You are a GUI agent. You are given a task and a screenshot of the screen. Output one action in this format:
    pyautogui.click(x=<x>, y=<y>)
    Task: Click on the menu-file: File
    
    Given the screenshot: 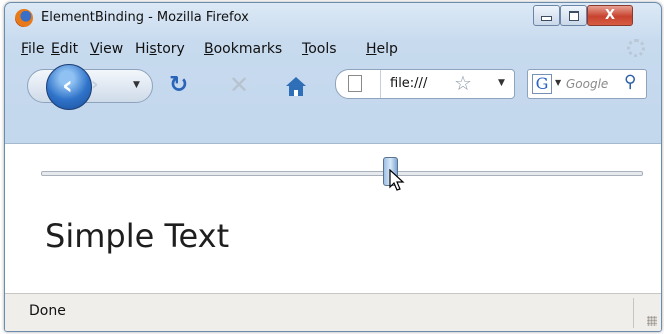 What is the action you would take?
    pyautogui.click(x=32, y=49)
    